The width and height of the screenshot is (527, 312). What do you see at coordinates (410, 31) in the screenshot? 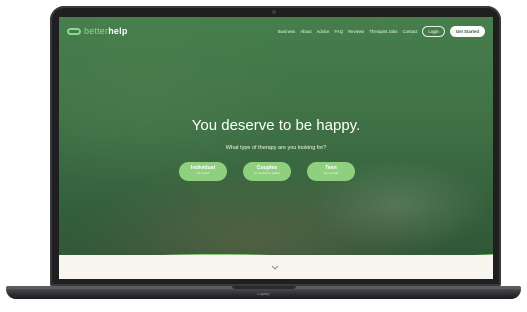
I see `nav-link-contact: Contact` at bounding box center [410, 31].